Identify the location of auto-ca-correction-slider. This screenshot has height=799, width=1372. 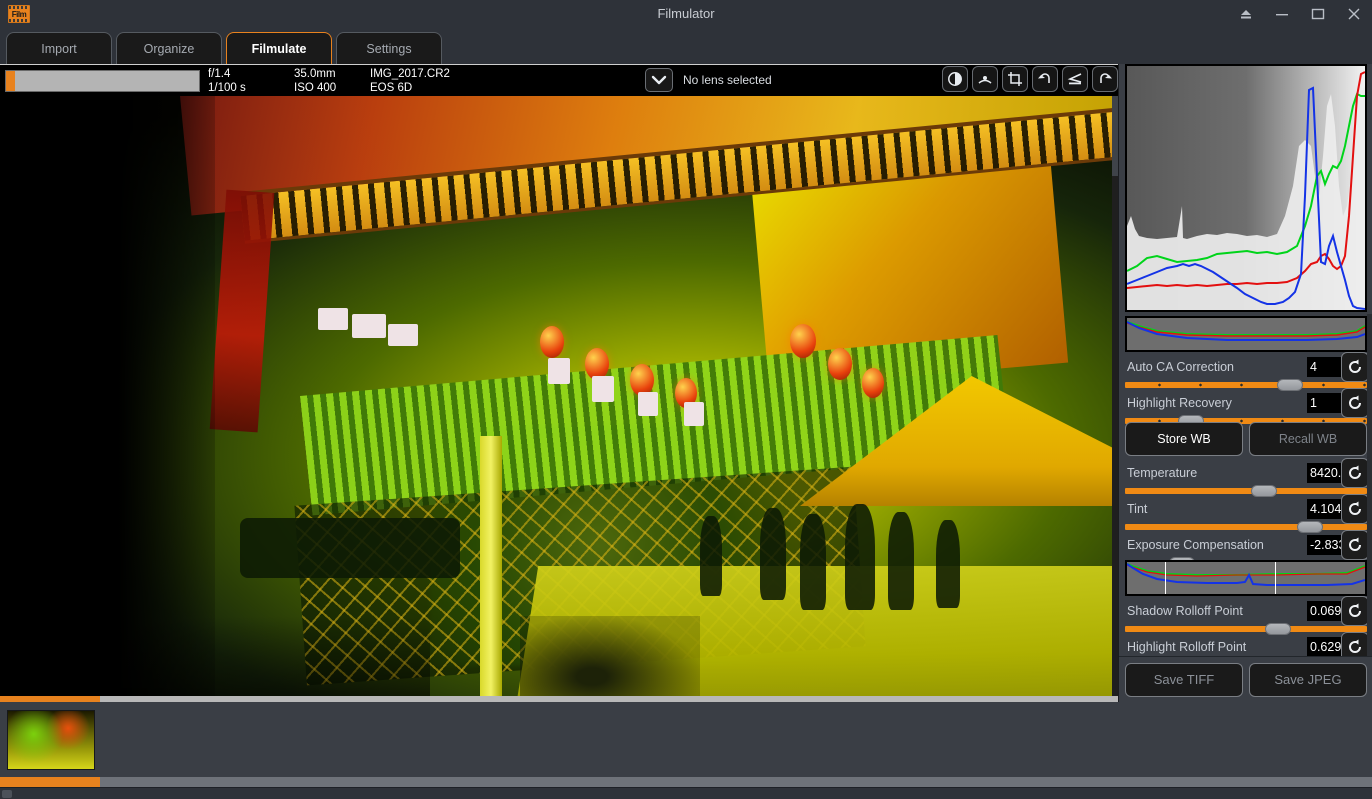
(1246, 385).